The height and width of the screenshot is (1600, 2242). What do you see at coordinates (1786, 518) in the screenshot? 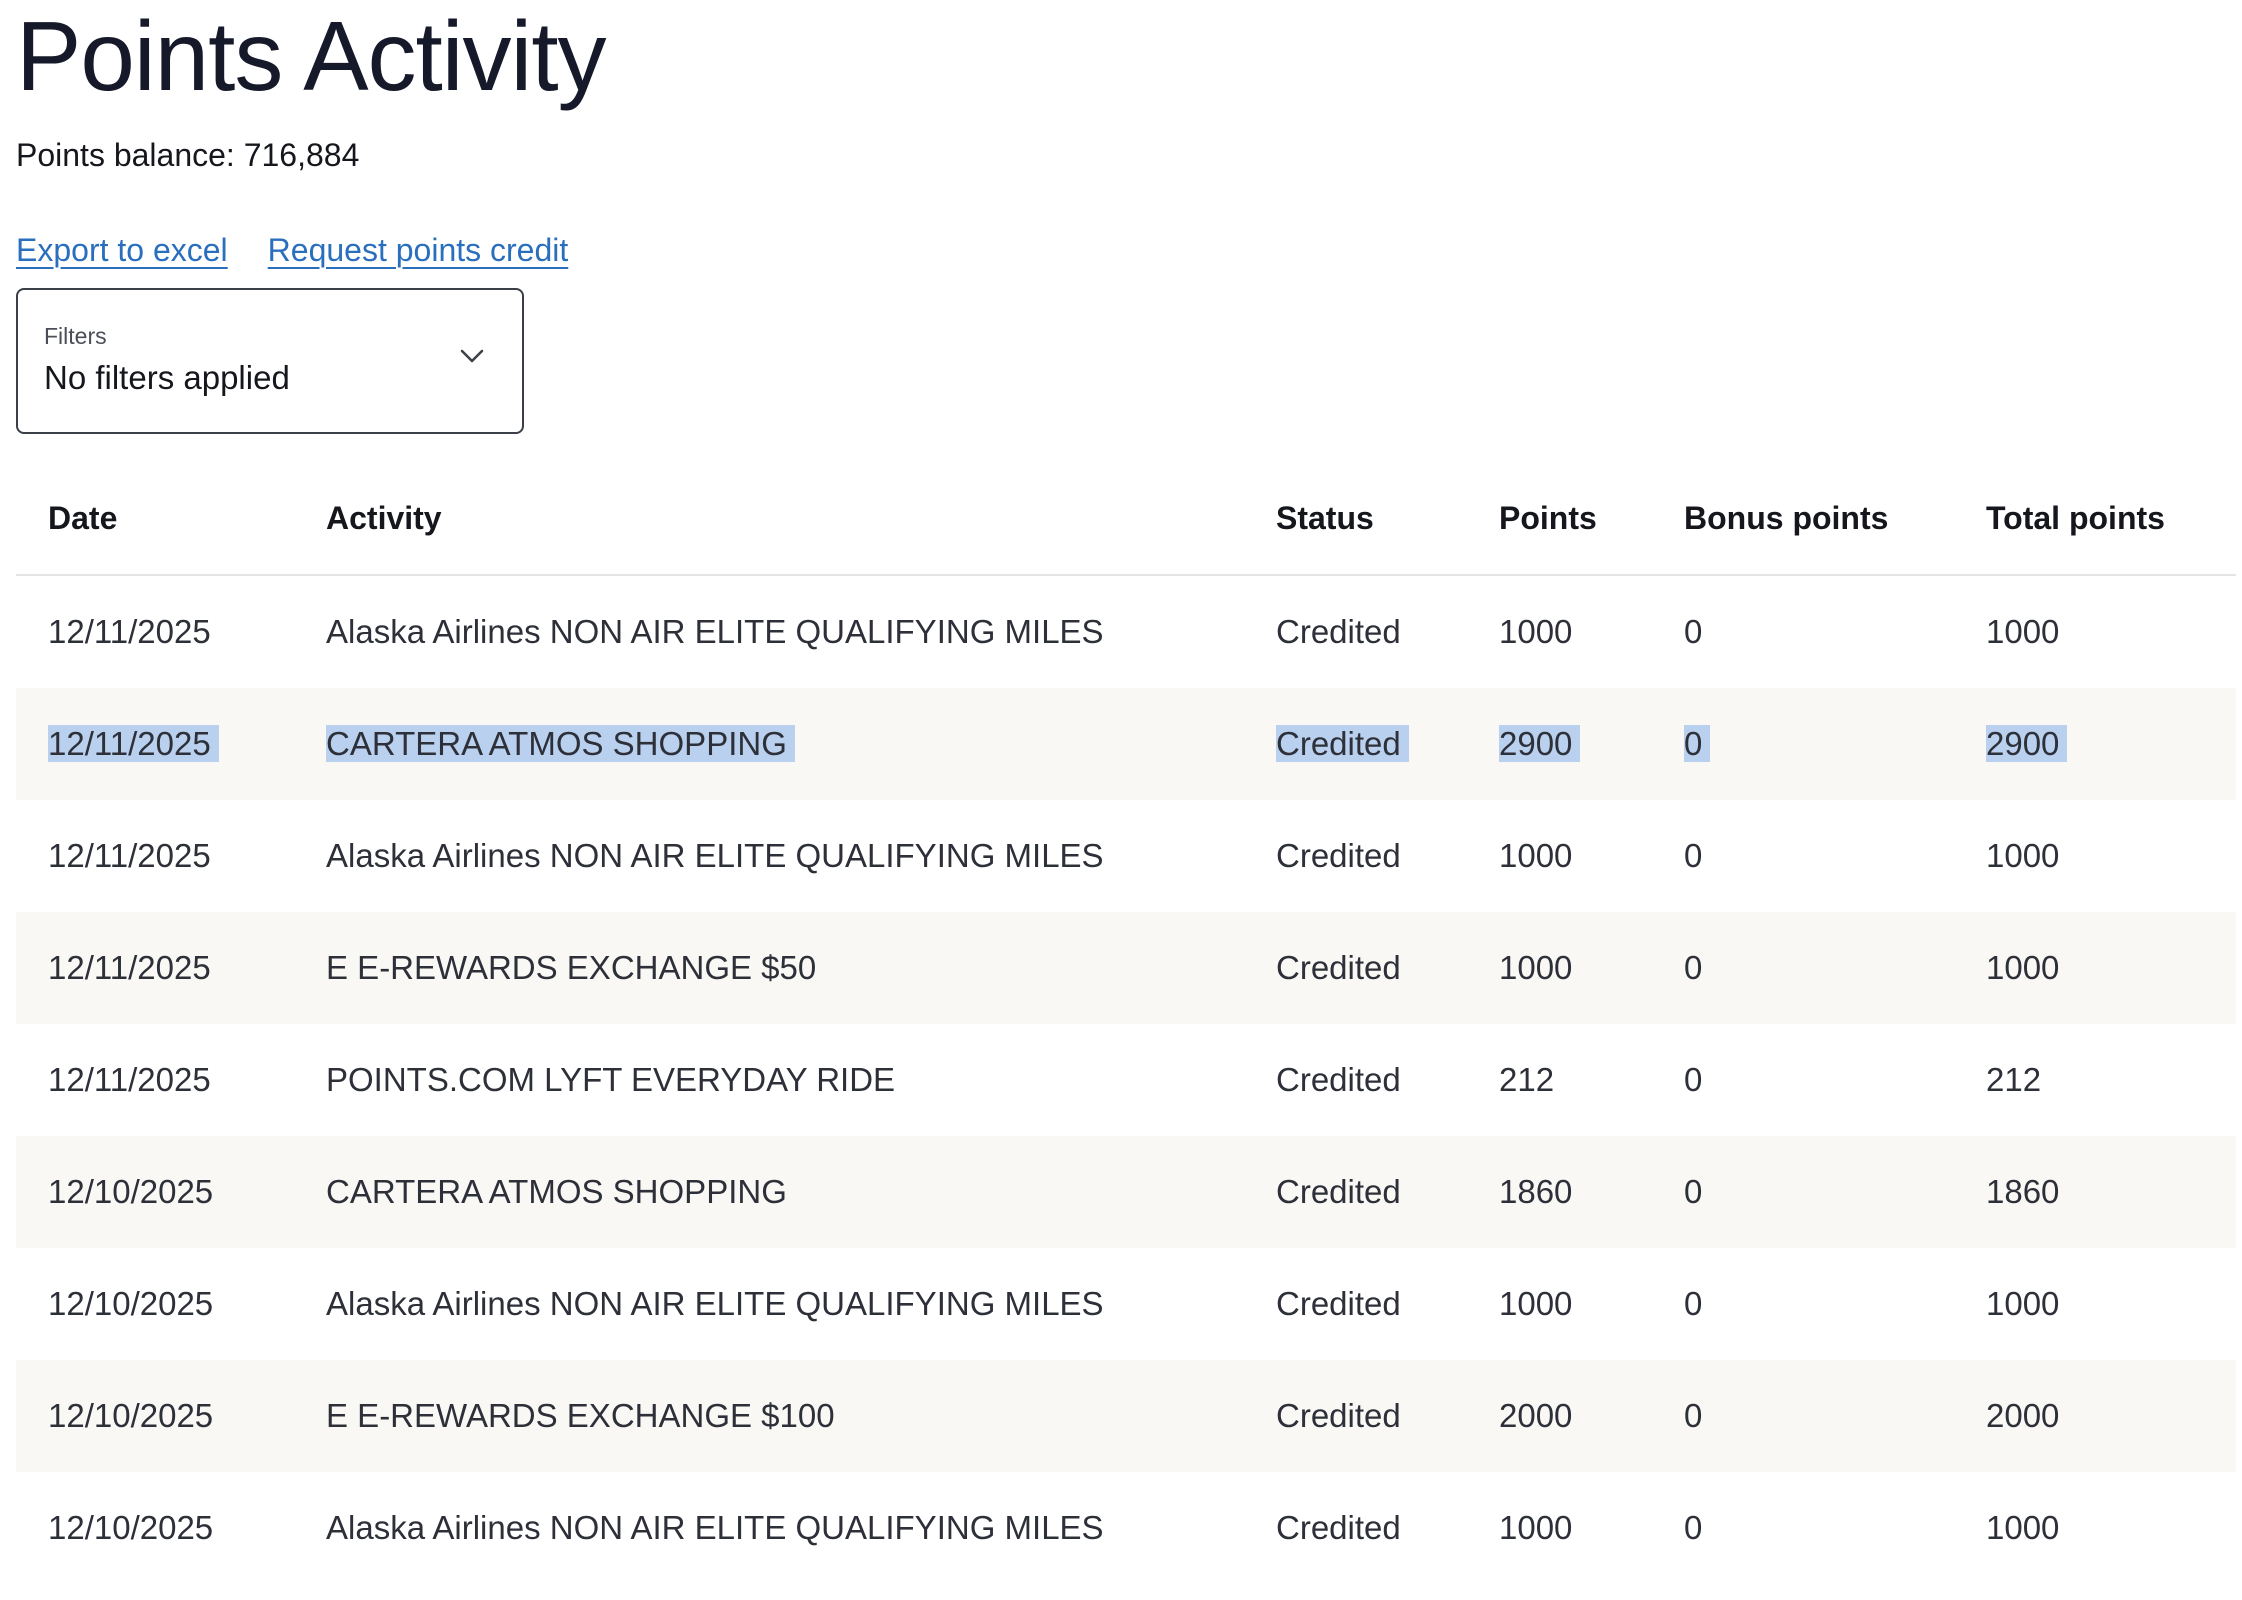
I see `header-bonus-points: Bonus points` at bounding box center [1786, 518].